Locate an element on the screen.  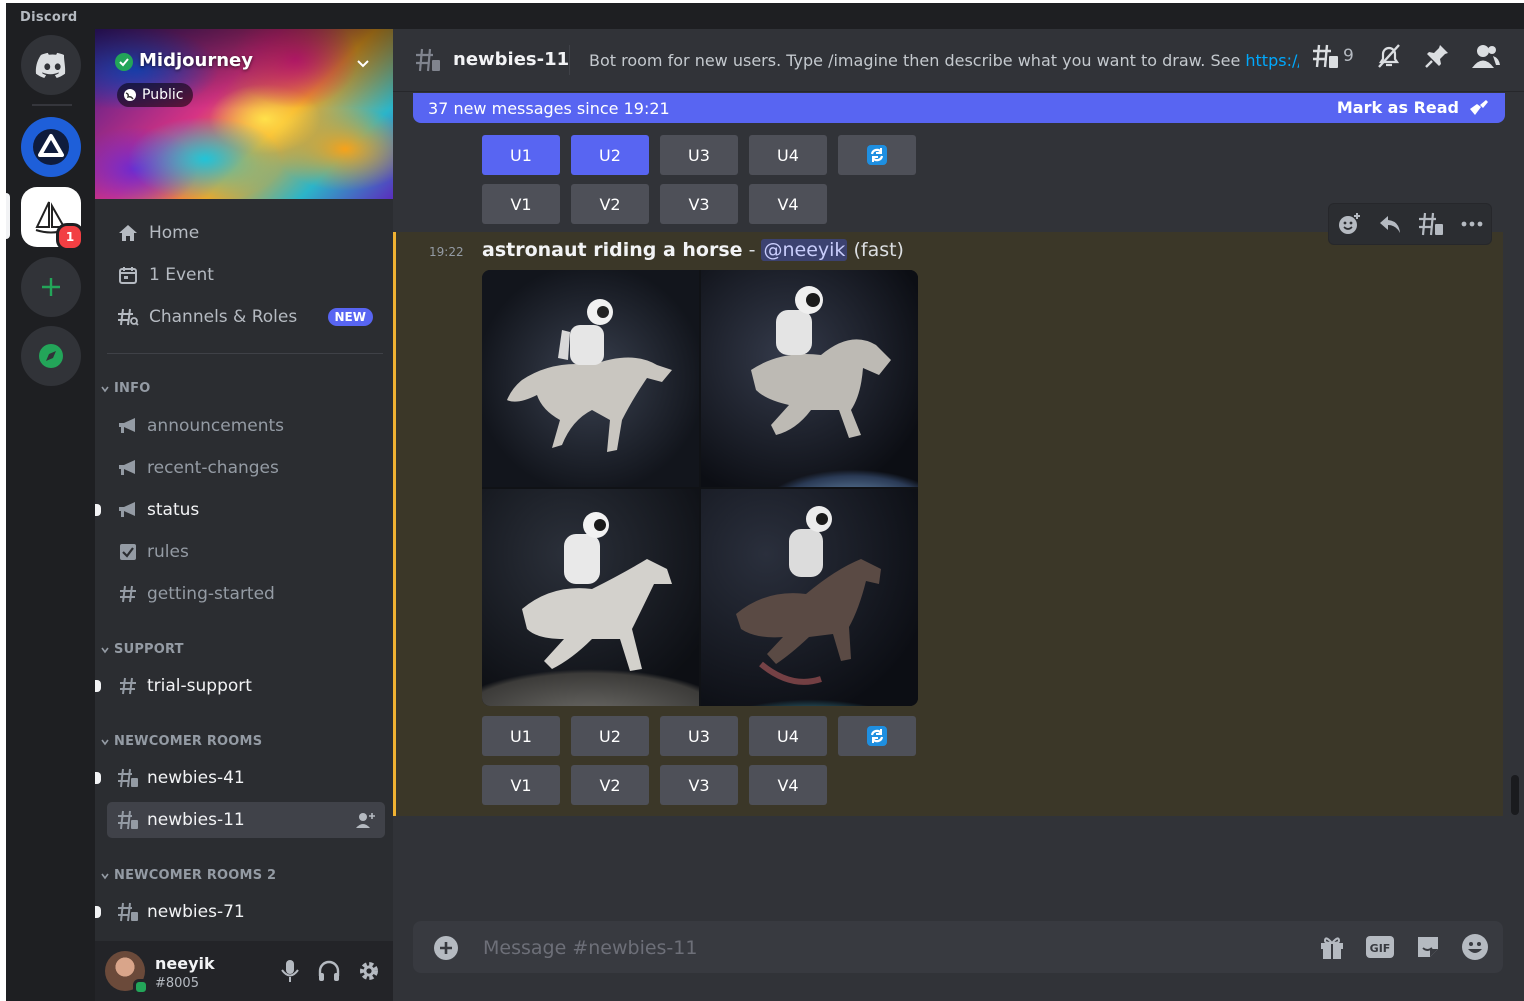
pin-icon is located at coordinates (1437, 56).